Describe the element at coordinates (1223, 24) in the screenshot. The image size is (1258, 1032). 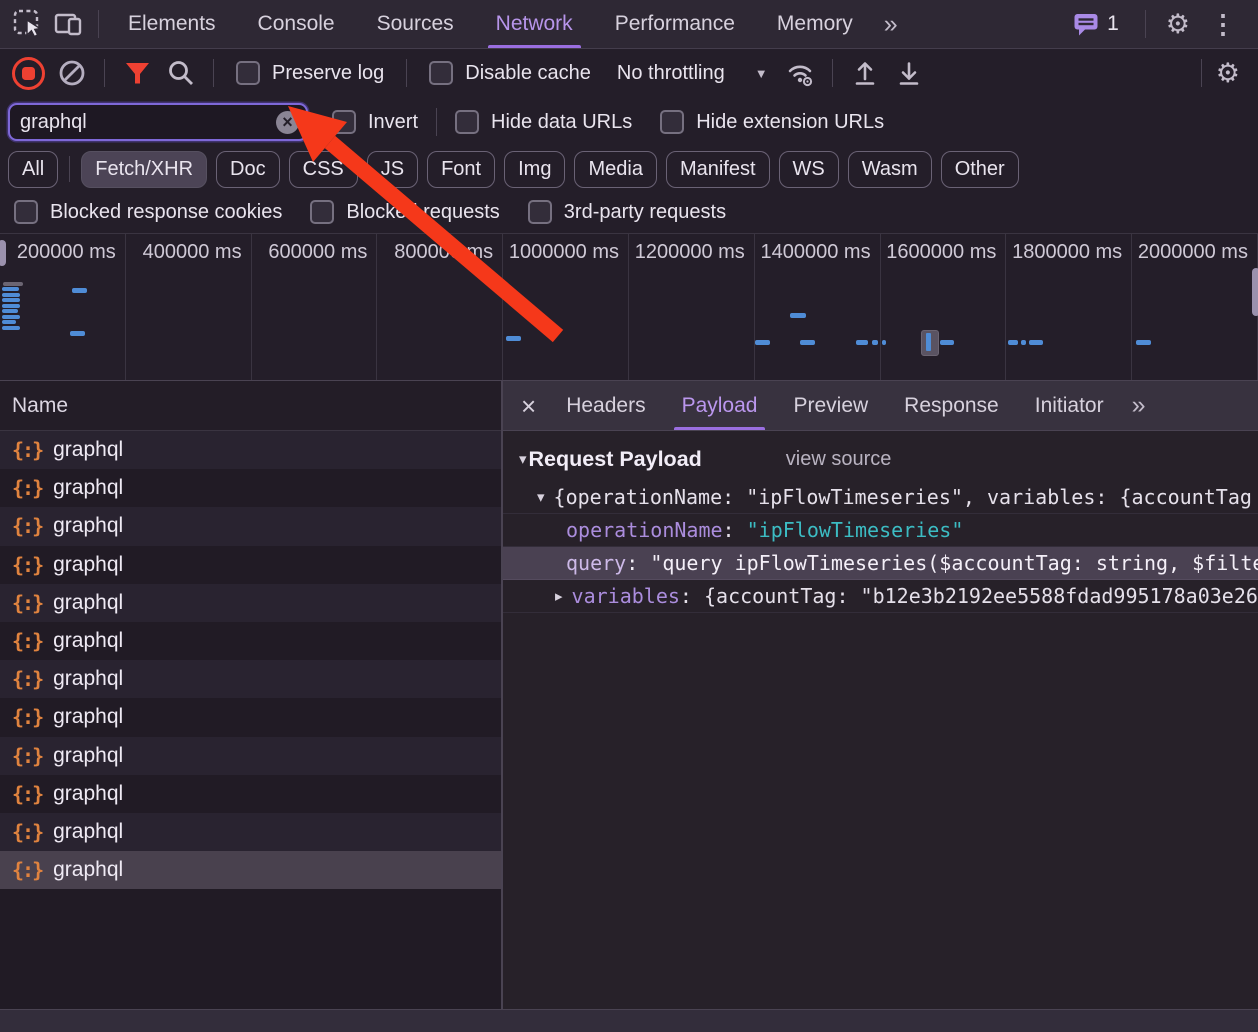
I see `more-options-icon: ⋮` at that location.